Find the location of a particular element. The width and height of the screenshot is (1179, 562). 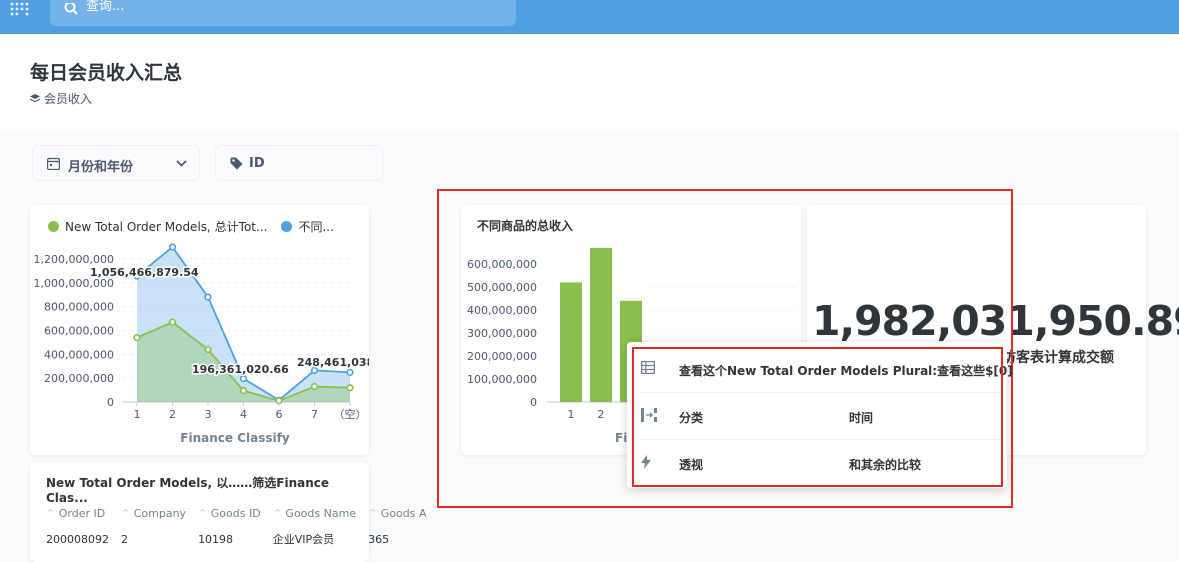

data-label: 196,361,020.66 is located at coordinates (240, 369).